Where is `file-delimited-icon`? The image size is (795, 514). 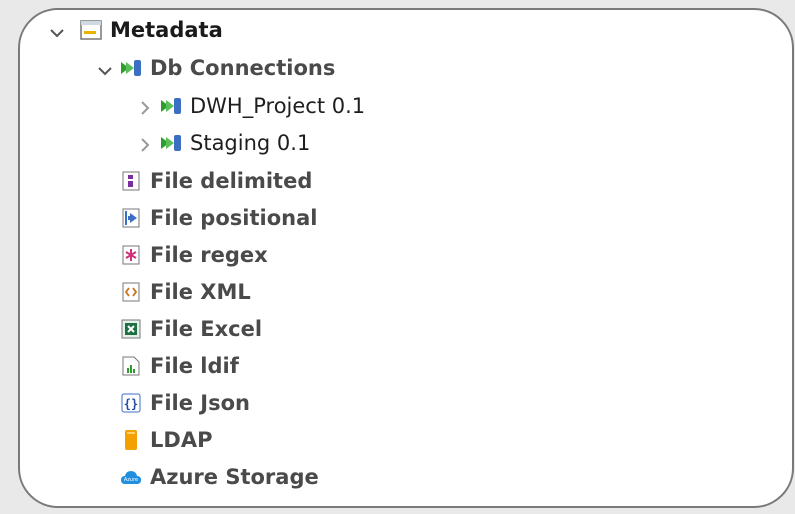
file-delimited-icon is located at coordinates (131, 181).